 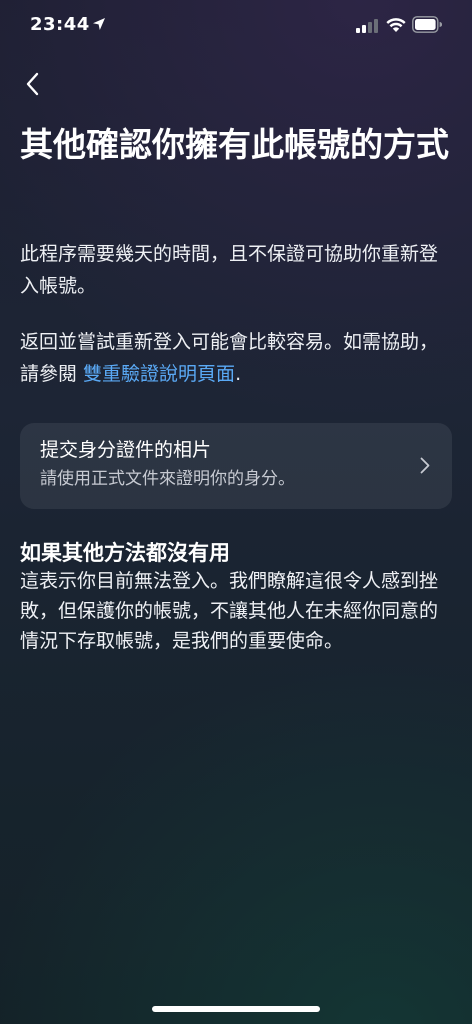 What do you see at coordinates (99, 24) in the screenshot?
I see `location-arrow-icon` at bounding box center [99, 24].